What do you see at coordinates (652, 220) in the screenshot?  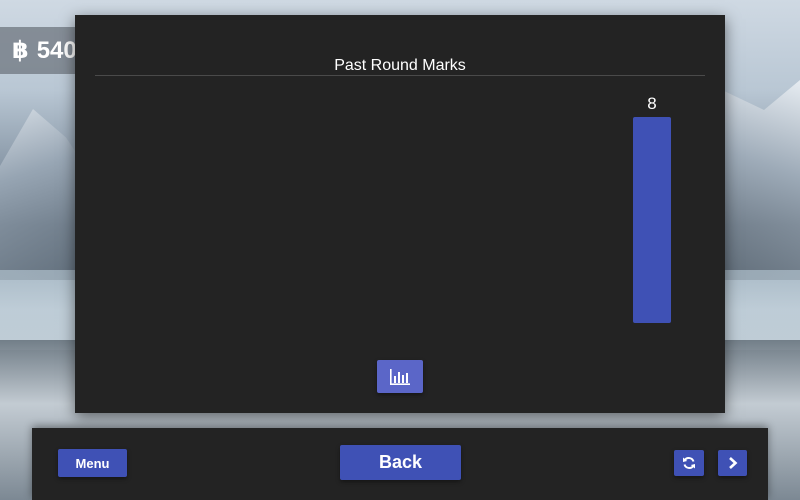 I see `chart-bar` at bounding box center [652, 220].